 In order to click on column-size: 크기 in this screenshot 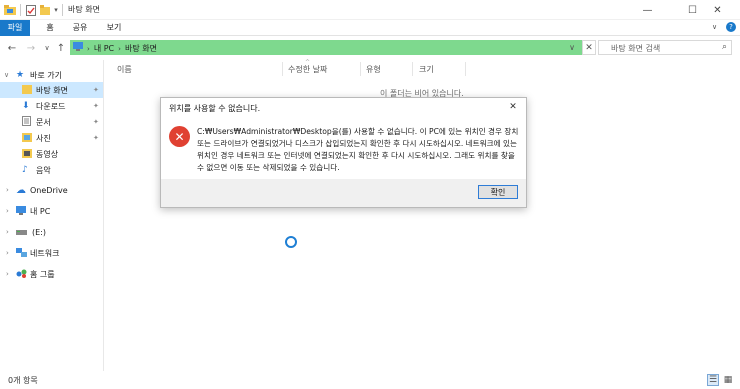, I will do `click(426, 69)`.